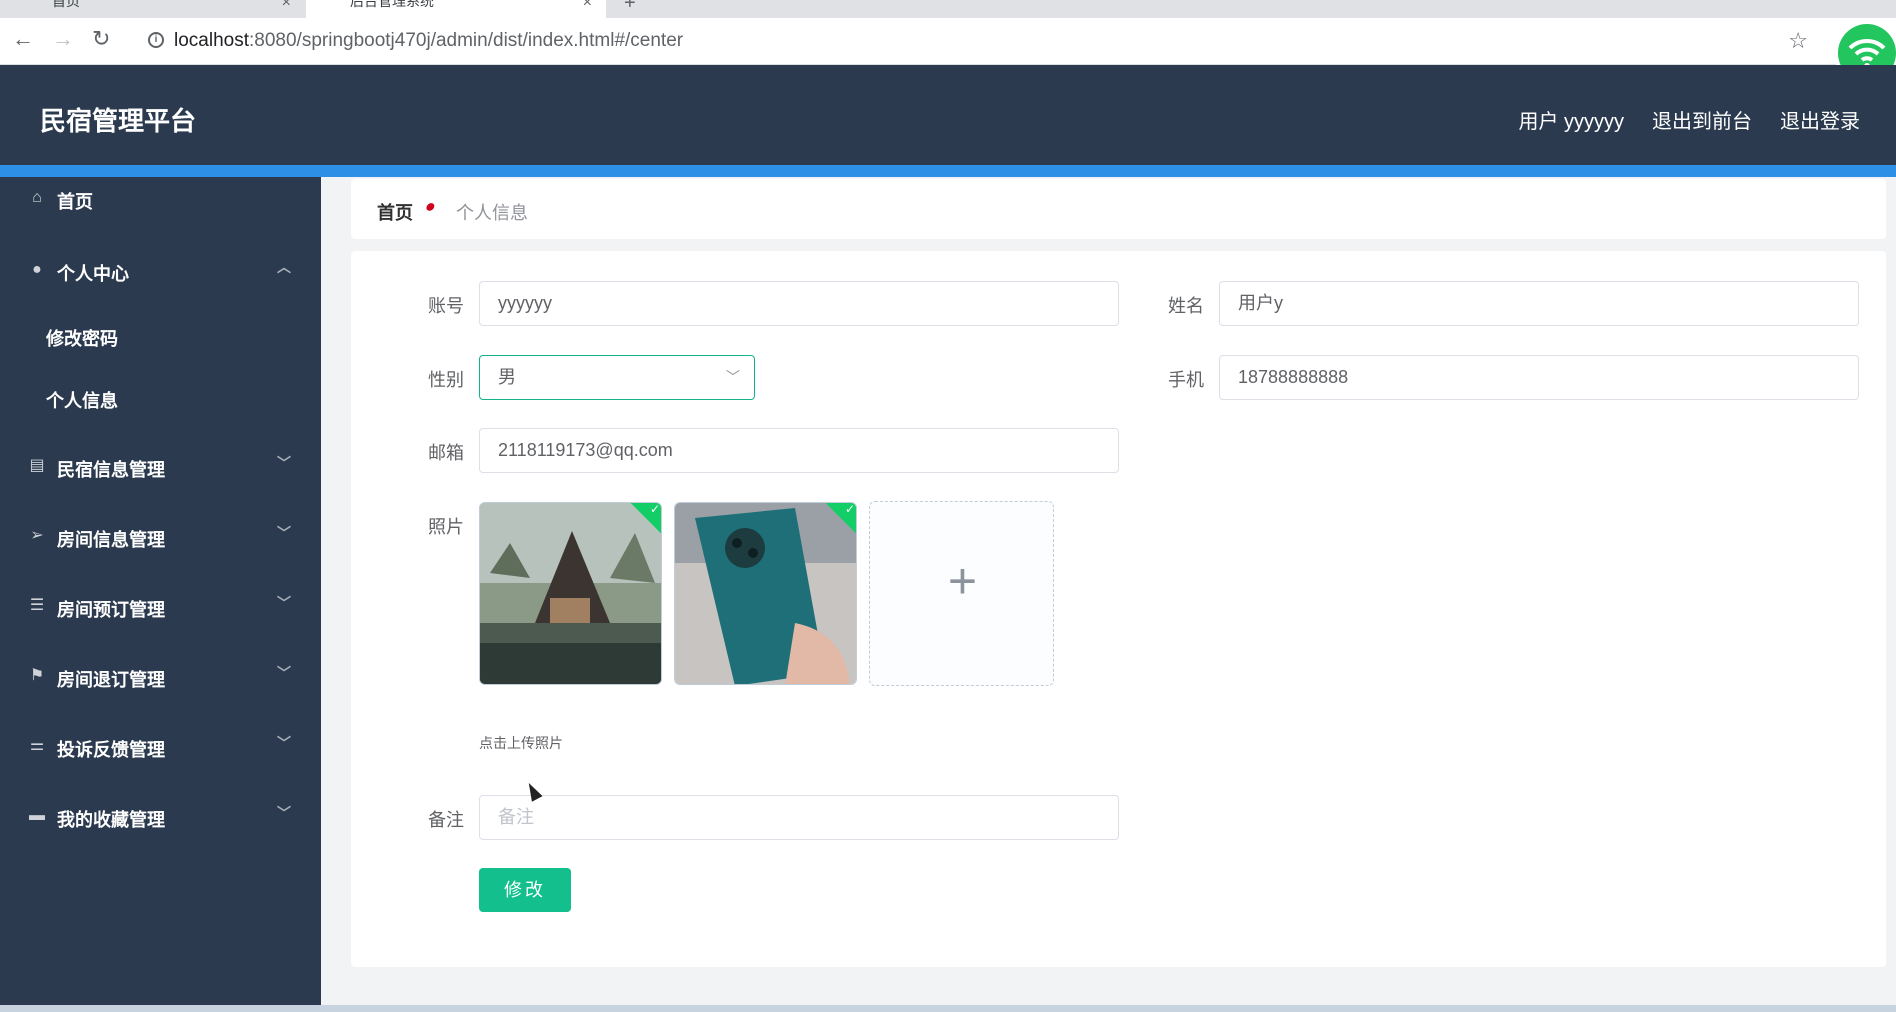 This screenshot has width=1896, height=1012. What do you see at coordinates (37, 197) in the screenshot?
I see `home-icon: ⌂` at bounding box center [37, 197].